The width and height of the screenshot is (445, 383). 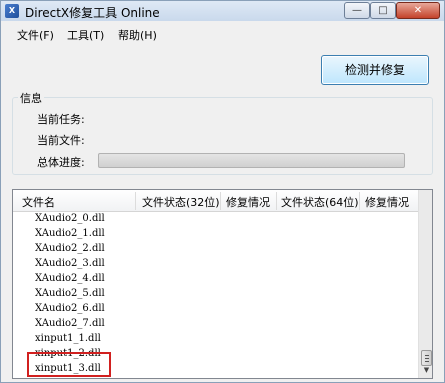 What do you see at coordinates (69, 364) in the screenshot?
I see `highlight-annotation-box` at bounding box center [69, 364].